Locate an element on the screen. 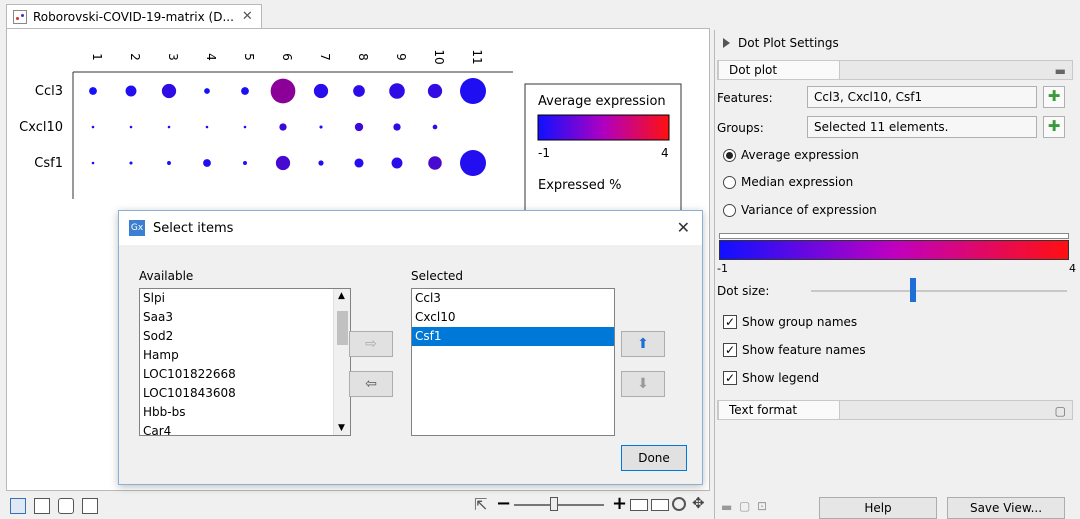 The height and width of the screenshot is (519, 1080). notes-view-icon is located at coordinates (90, 506).